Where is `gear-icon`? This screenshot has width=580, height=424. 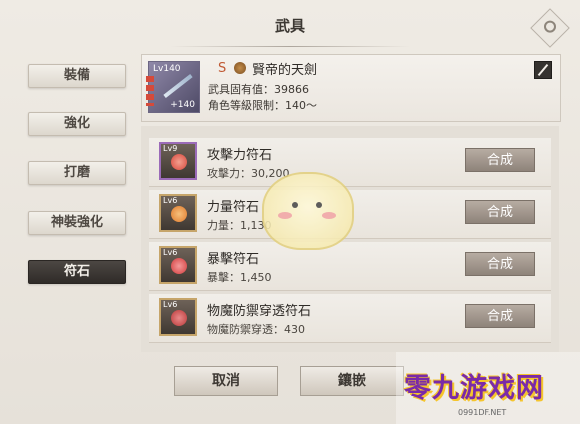 gear-icon is located at coordinates (550, 27).